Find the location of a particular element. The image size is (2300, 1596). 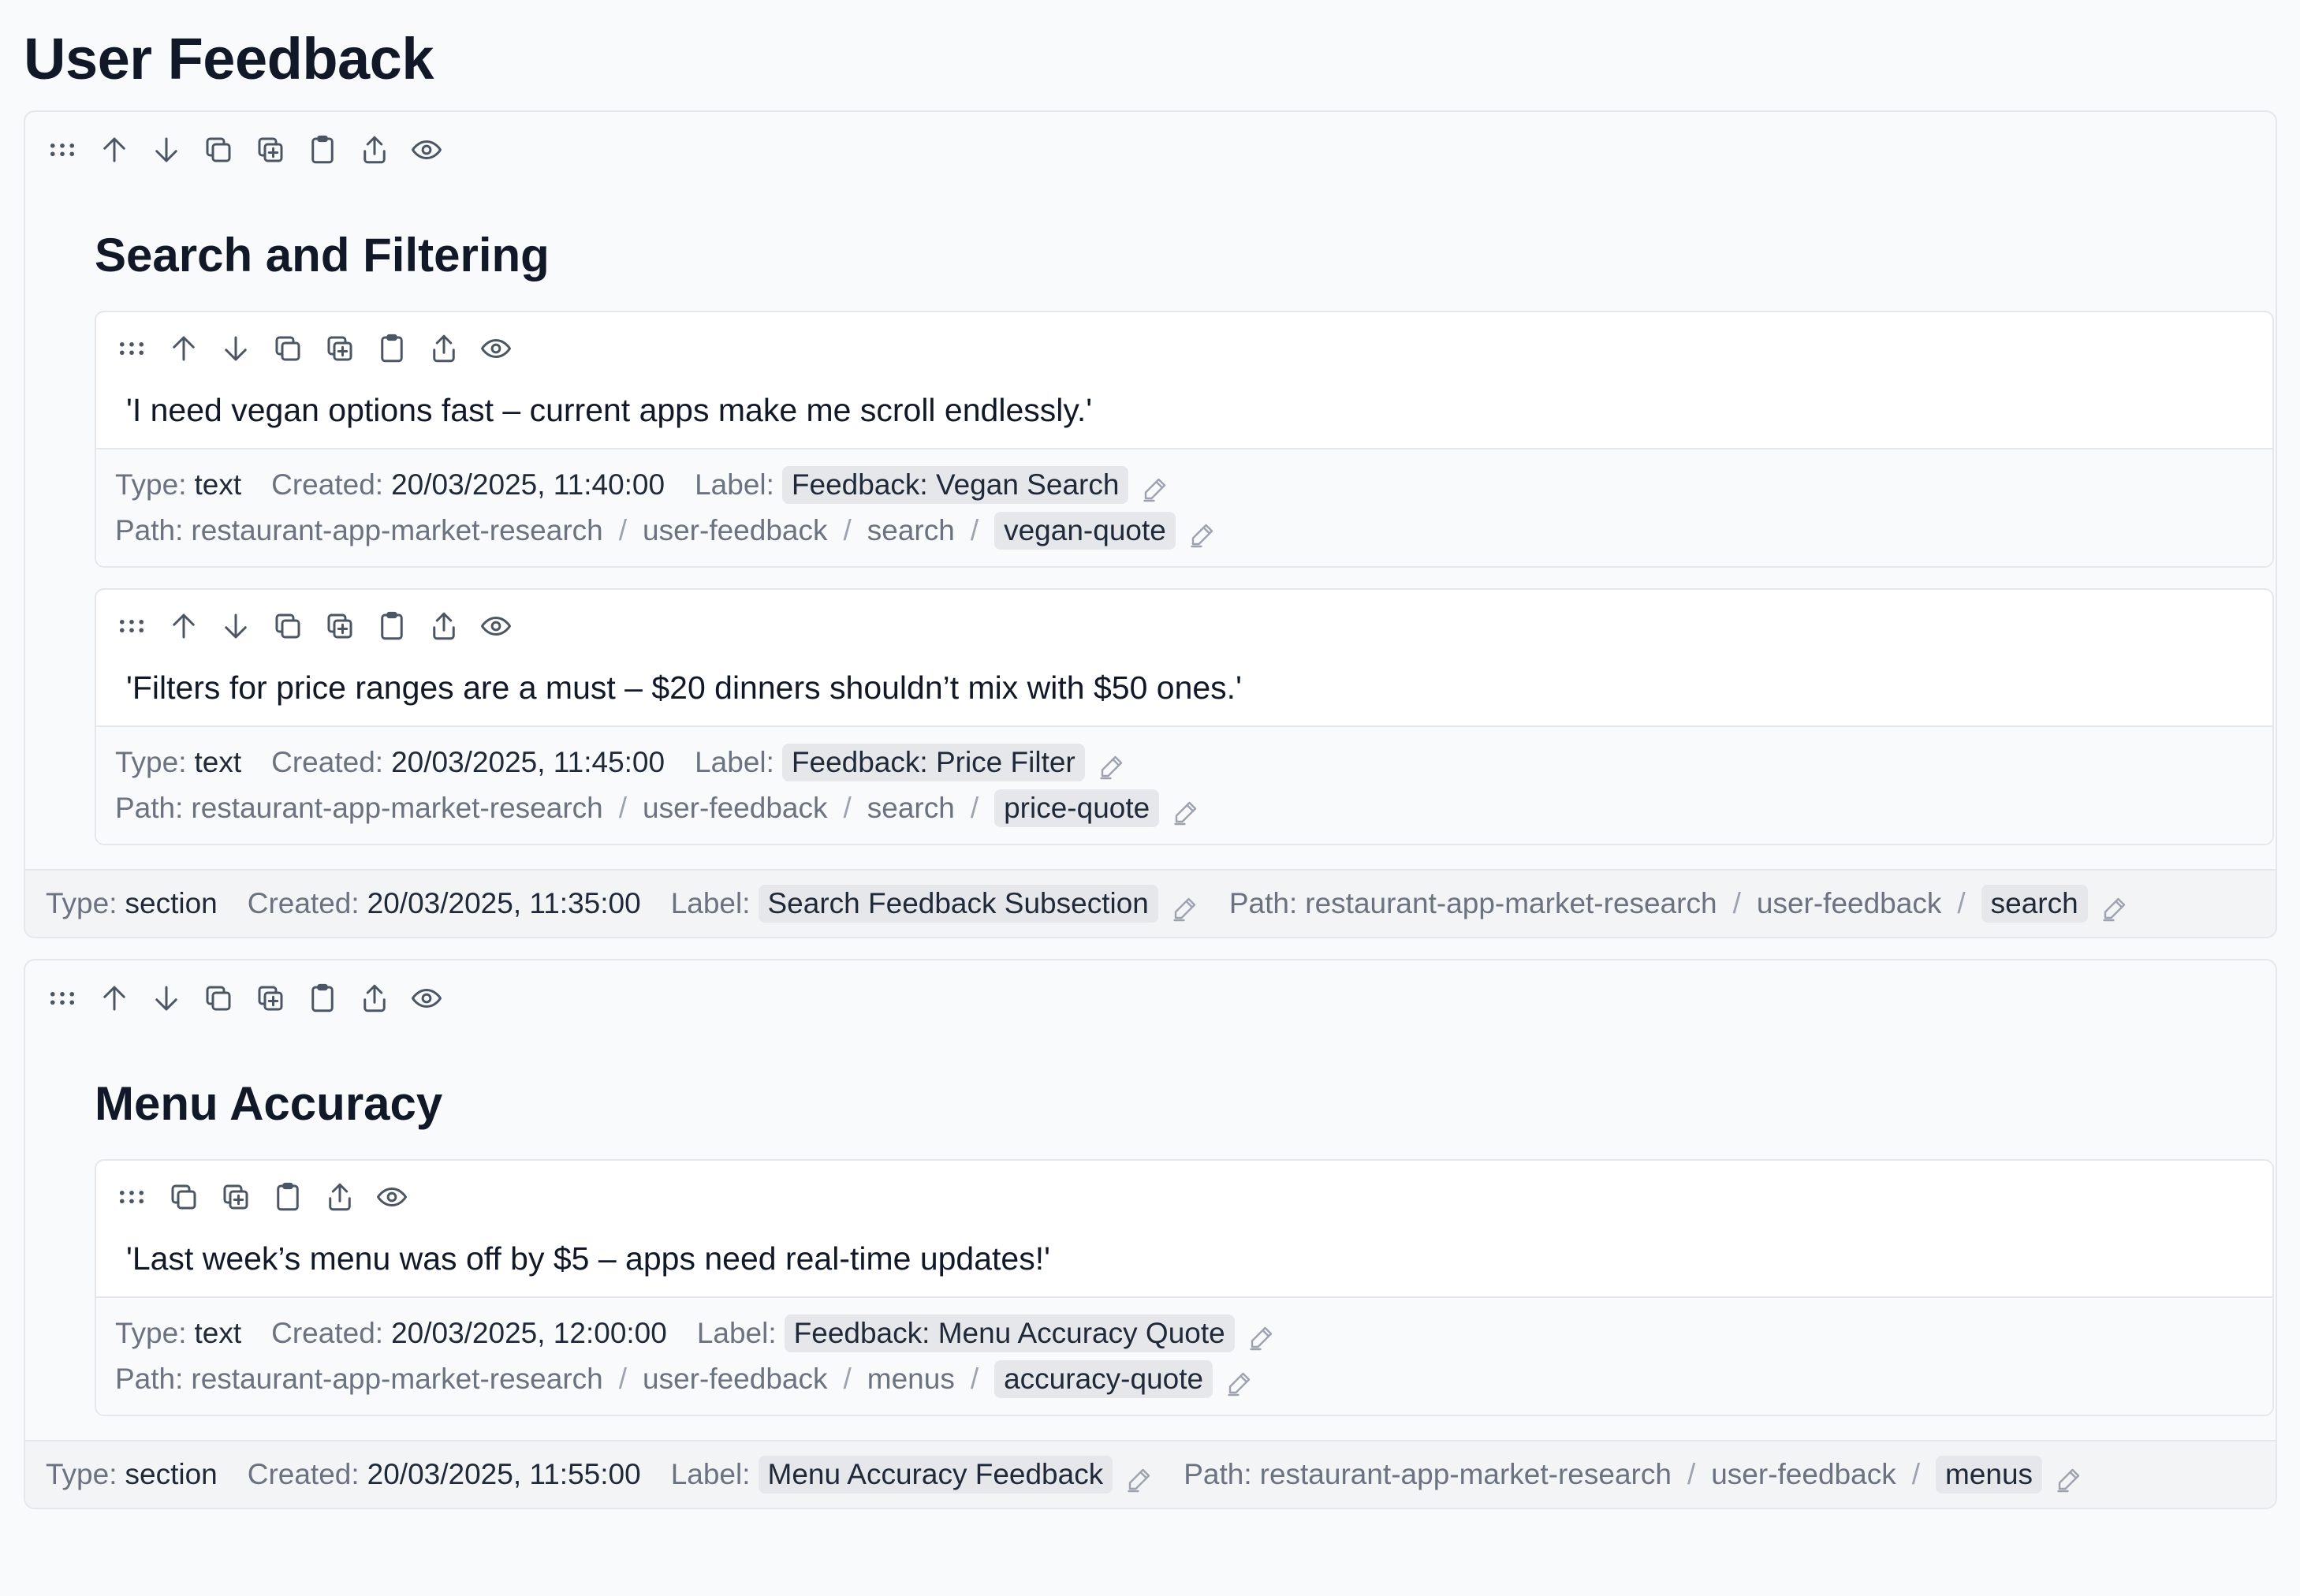

label-chip: Feedback: Menu Accuracy Quote is located at coordinates (1009, 1333).